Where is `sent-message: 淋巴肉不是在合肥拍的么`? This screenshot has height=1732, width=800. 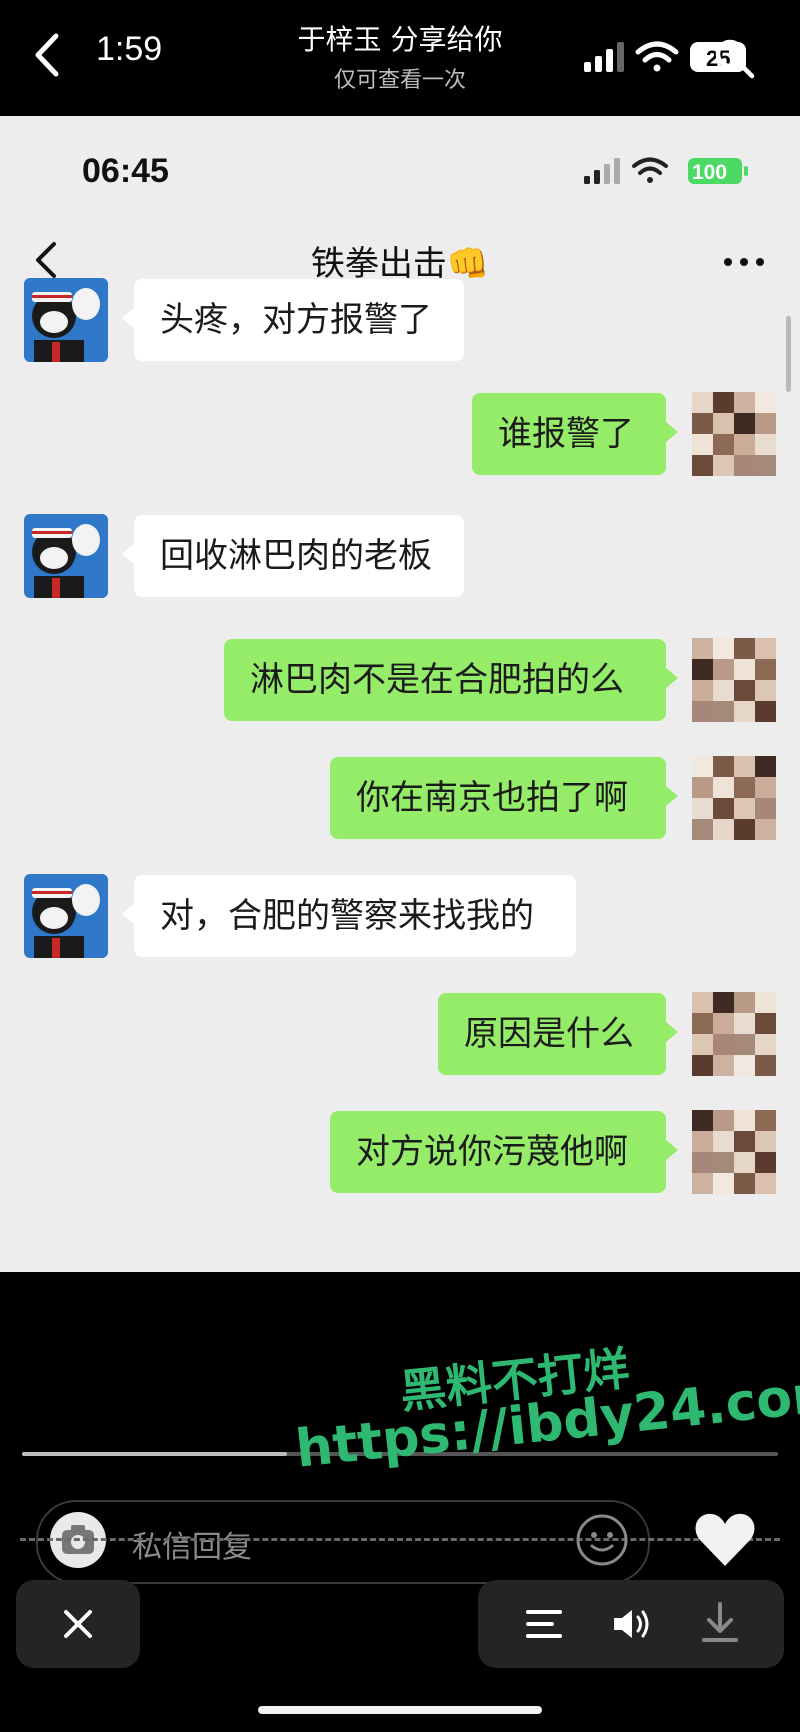
sent-message: 淋巴肉不是在合肥拍的么 is located at coordinates (445, 680).